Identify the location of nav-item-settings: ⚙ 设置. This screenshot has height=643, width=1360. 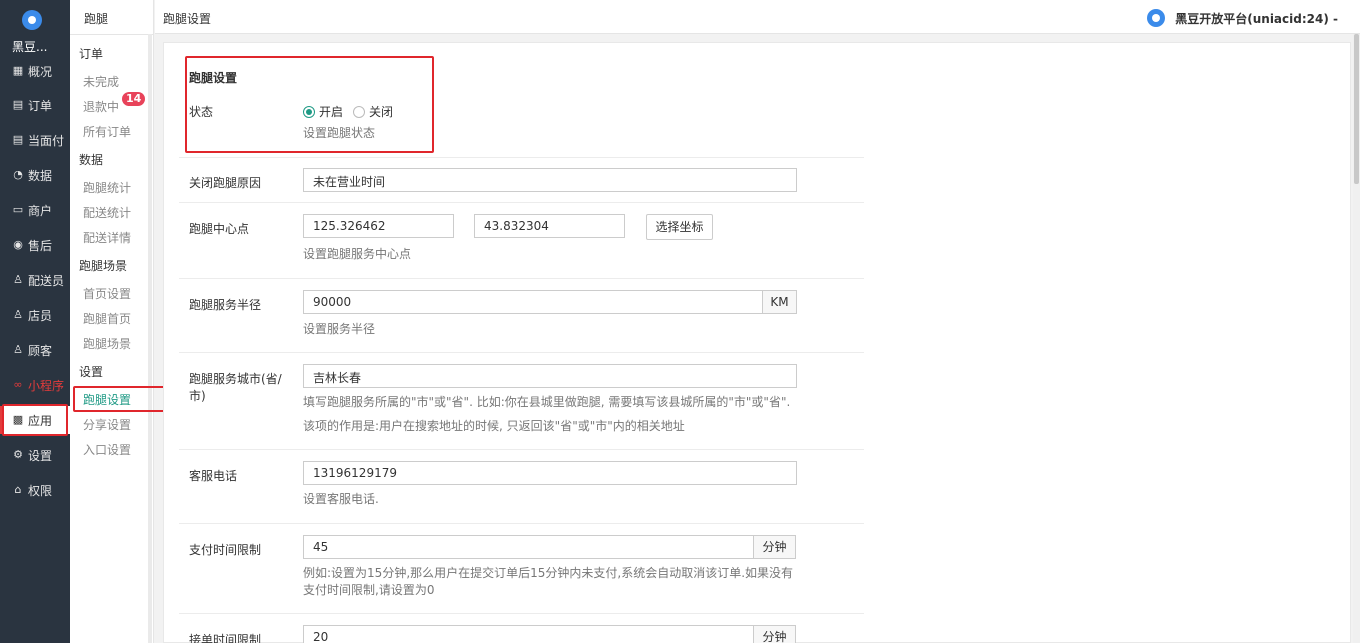
(35, 455).